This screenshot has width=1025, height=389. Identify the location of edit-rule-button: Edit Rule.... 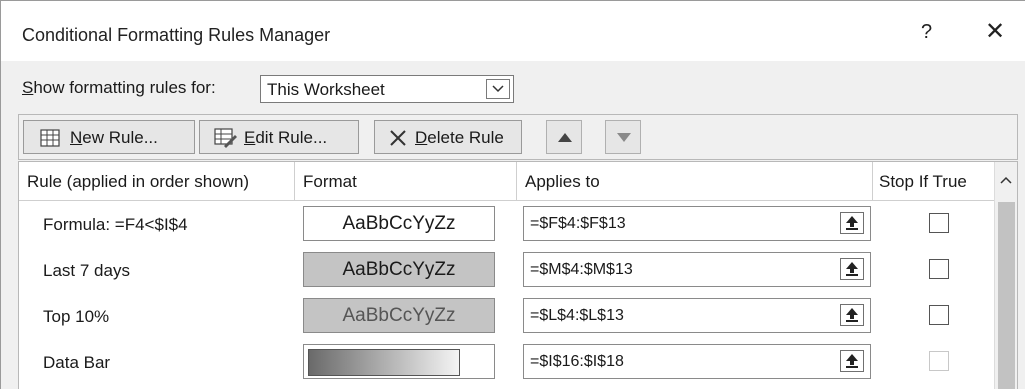
(279, 137).